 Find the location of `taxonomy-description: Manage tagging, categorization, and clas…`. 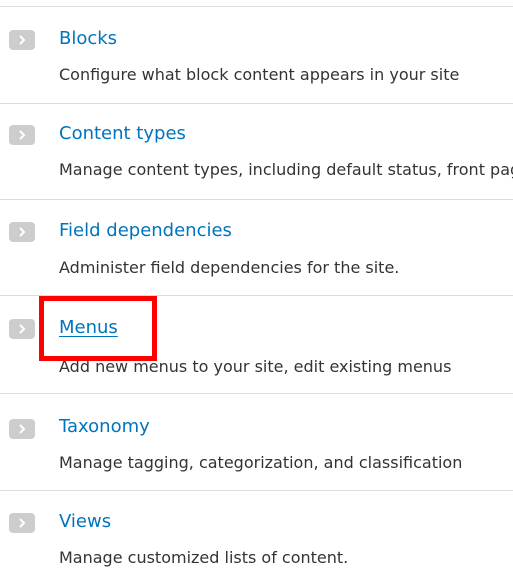

taxonomy-description: Manage tagging, categorization, and clas… is located at coordinates (261, 462).